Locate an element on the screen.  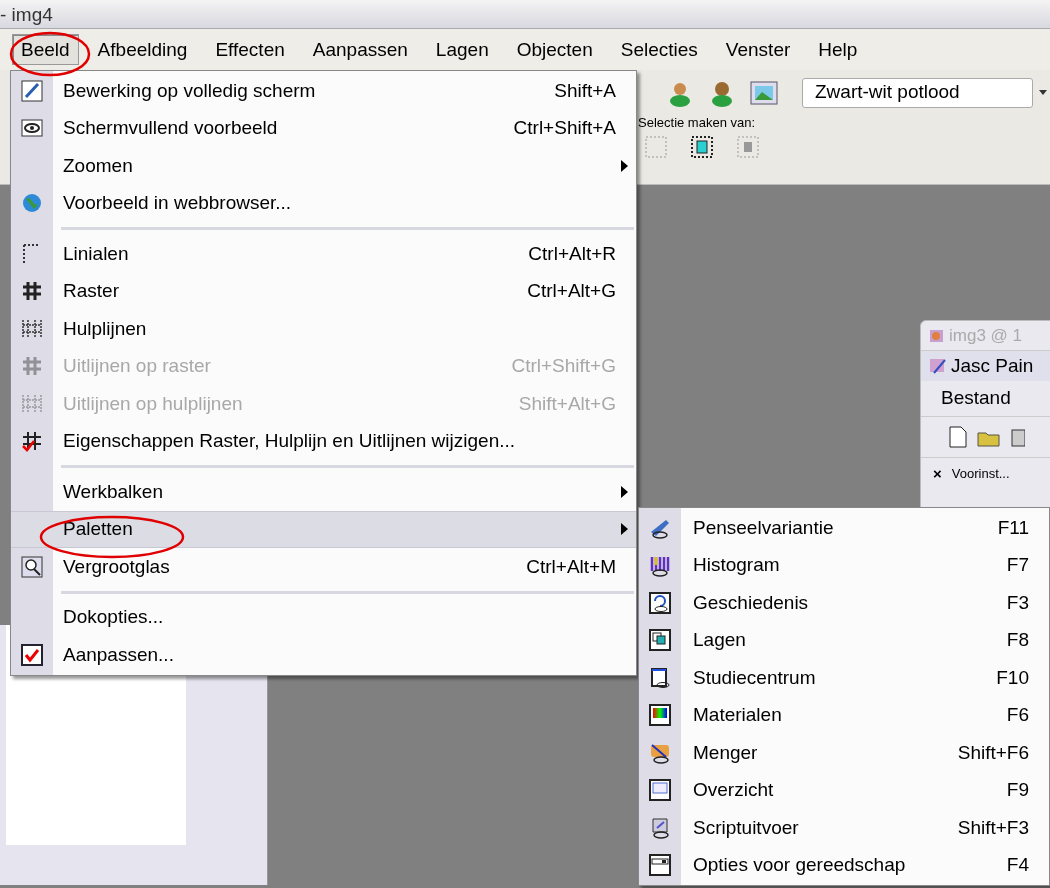
menu-item: Schermvullend voorbeeld Ctrl+Shift+A is located at coordinates (323, 128).